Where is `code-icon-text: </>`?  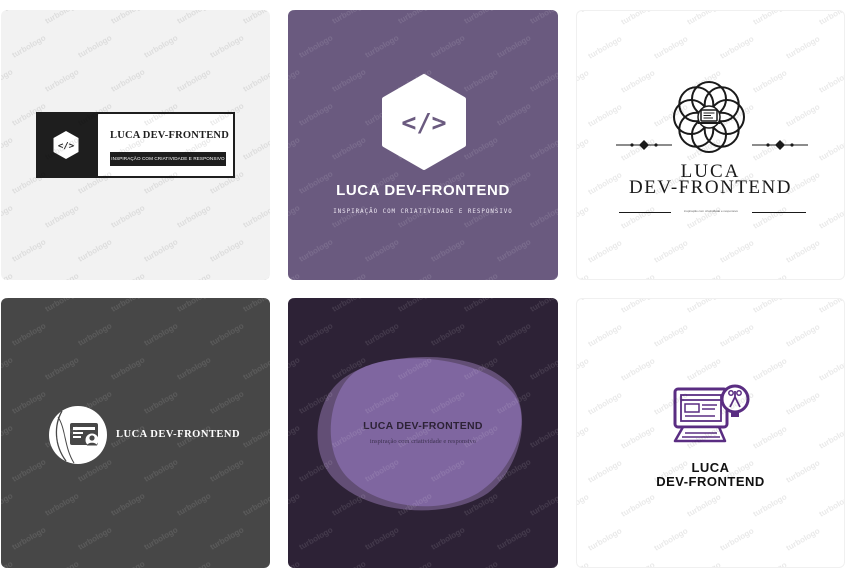 code-icon-text: </> is located at coordinates (423, 122).